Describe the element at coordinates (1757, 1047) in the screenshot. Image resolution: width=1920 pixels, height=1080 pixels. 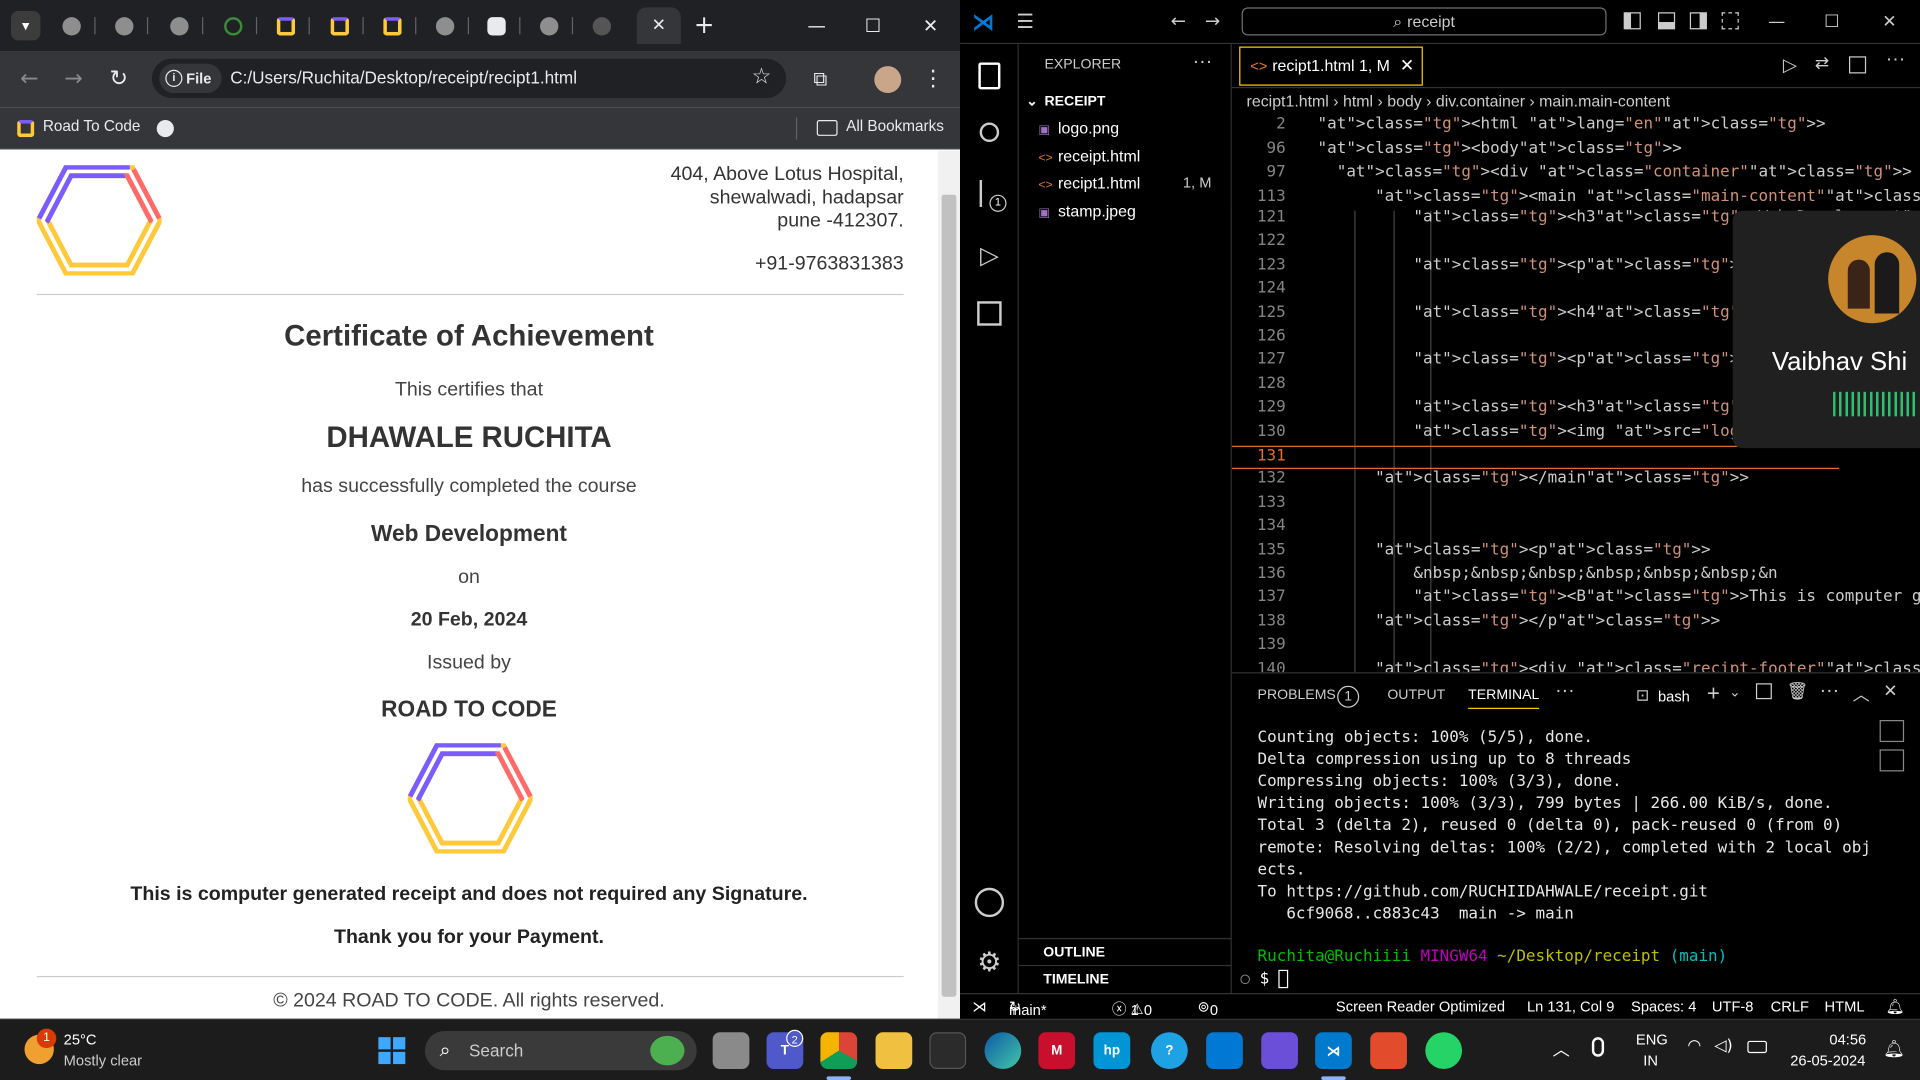
I see `battery-icon` at that location.